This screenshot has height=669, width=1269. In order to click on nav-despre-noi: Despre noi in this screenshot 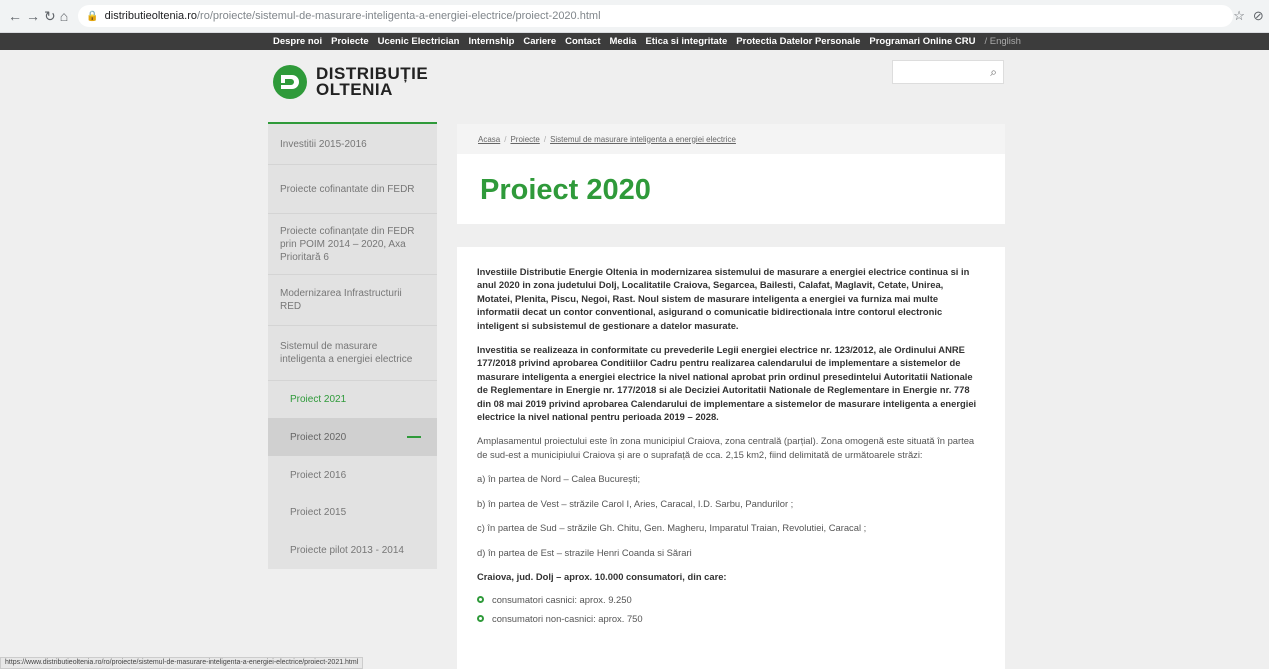, I will do `click(297, 41)`.